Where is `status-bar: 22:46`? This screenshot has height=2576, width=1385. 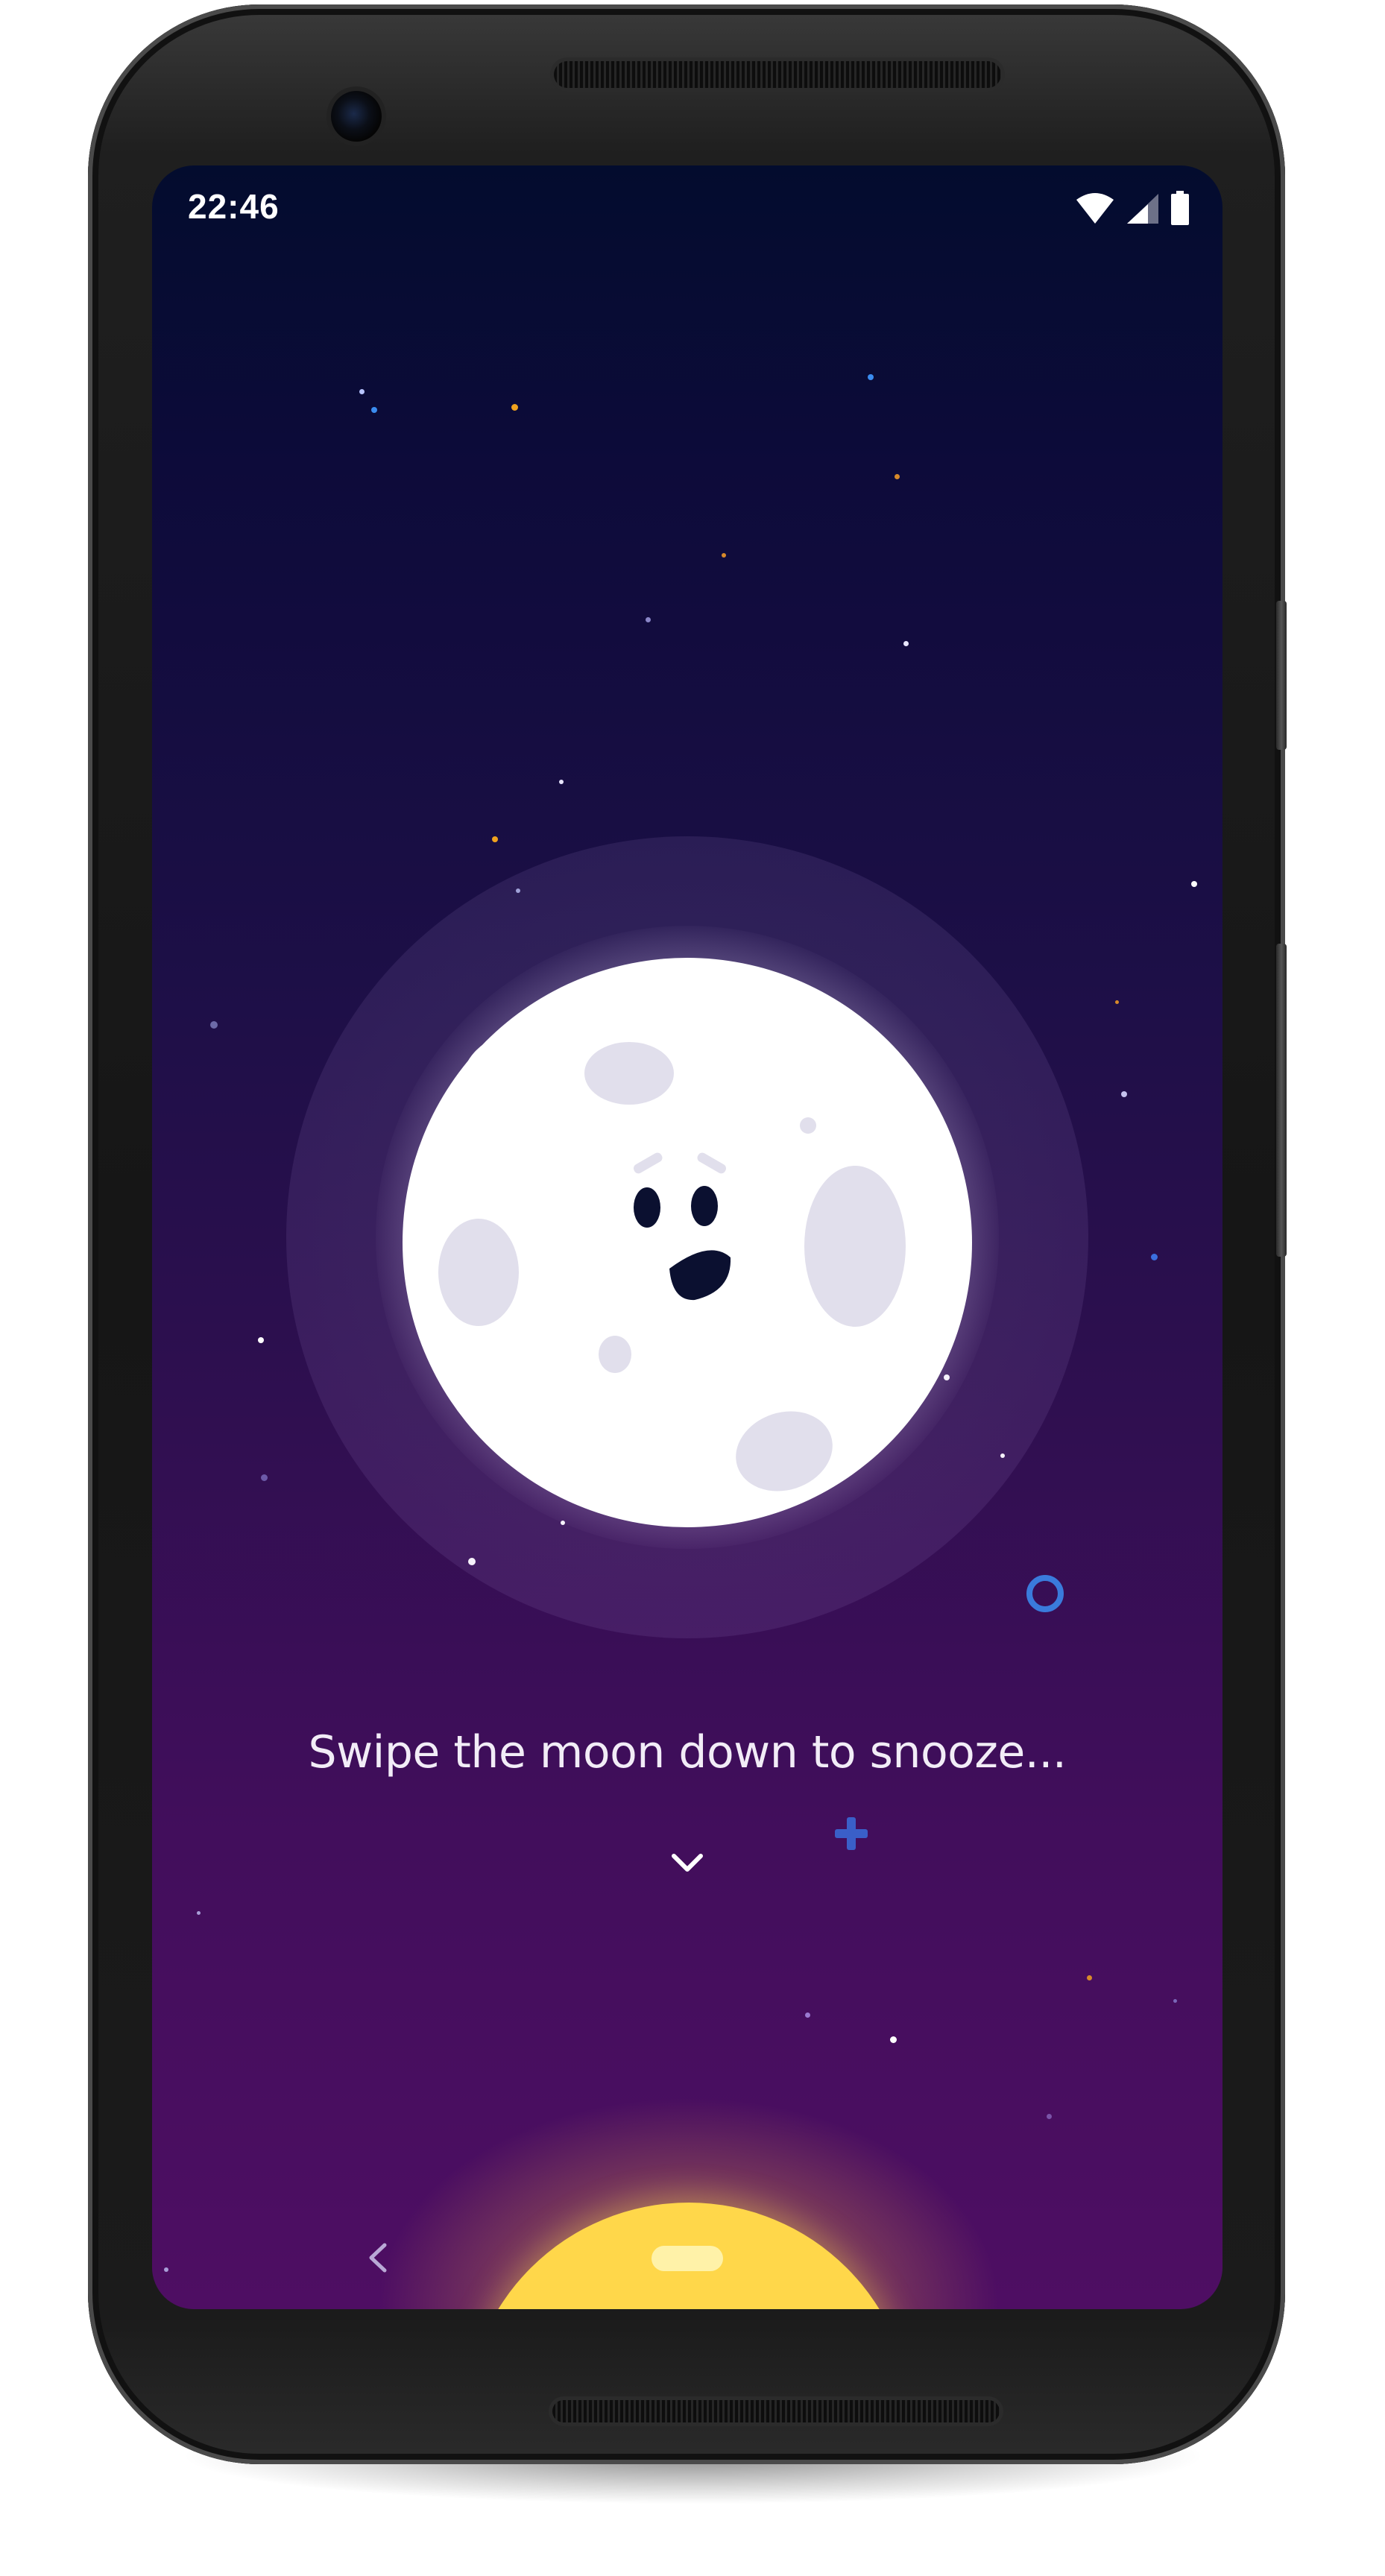
status-bar: 22:46 is located at coordinates (687, 210).